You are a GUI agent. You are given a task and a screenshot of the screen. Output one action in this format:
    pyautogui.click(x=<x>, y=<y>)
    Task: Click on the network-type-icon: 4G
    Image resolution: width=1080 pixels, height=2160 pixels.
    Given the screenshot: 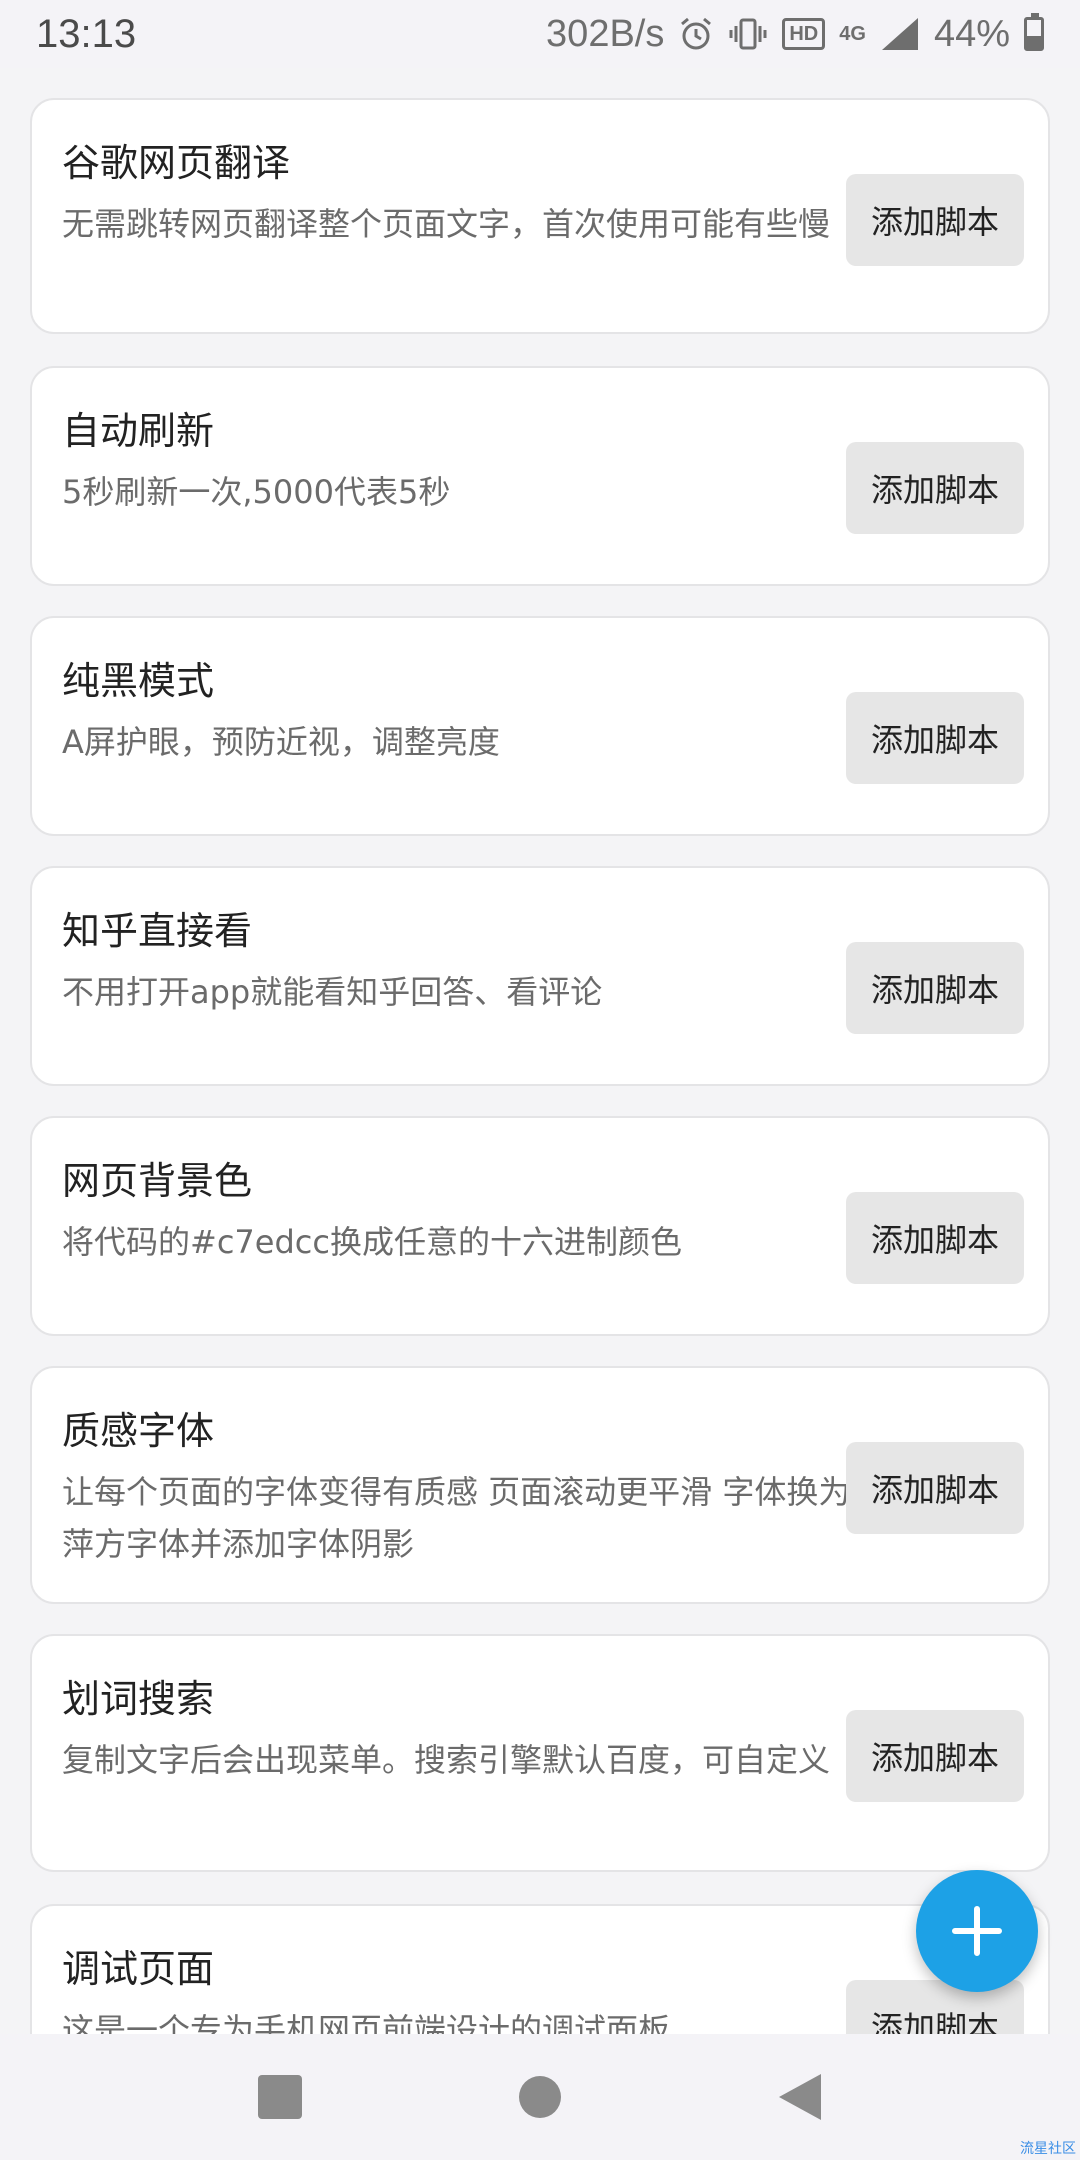 What is the action you would take?
    pyautogui.click(x=852, y=34)
    